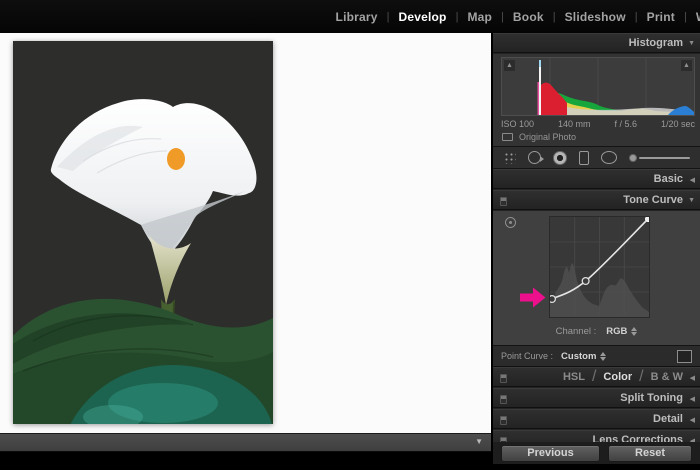 This screenshot has height=470, width=700. Describe the element at coordinates (527, 356) in the screenshot. I see `point-curve-label: Point Curve :` at that location.